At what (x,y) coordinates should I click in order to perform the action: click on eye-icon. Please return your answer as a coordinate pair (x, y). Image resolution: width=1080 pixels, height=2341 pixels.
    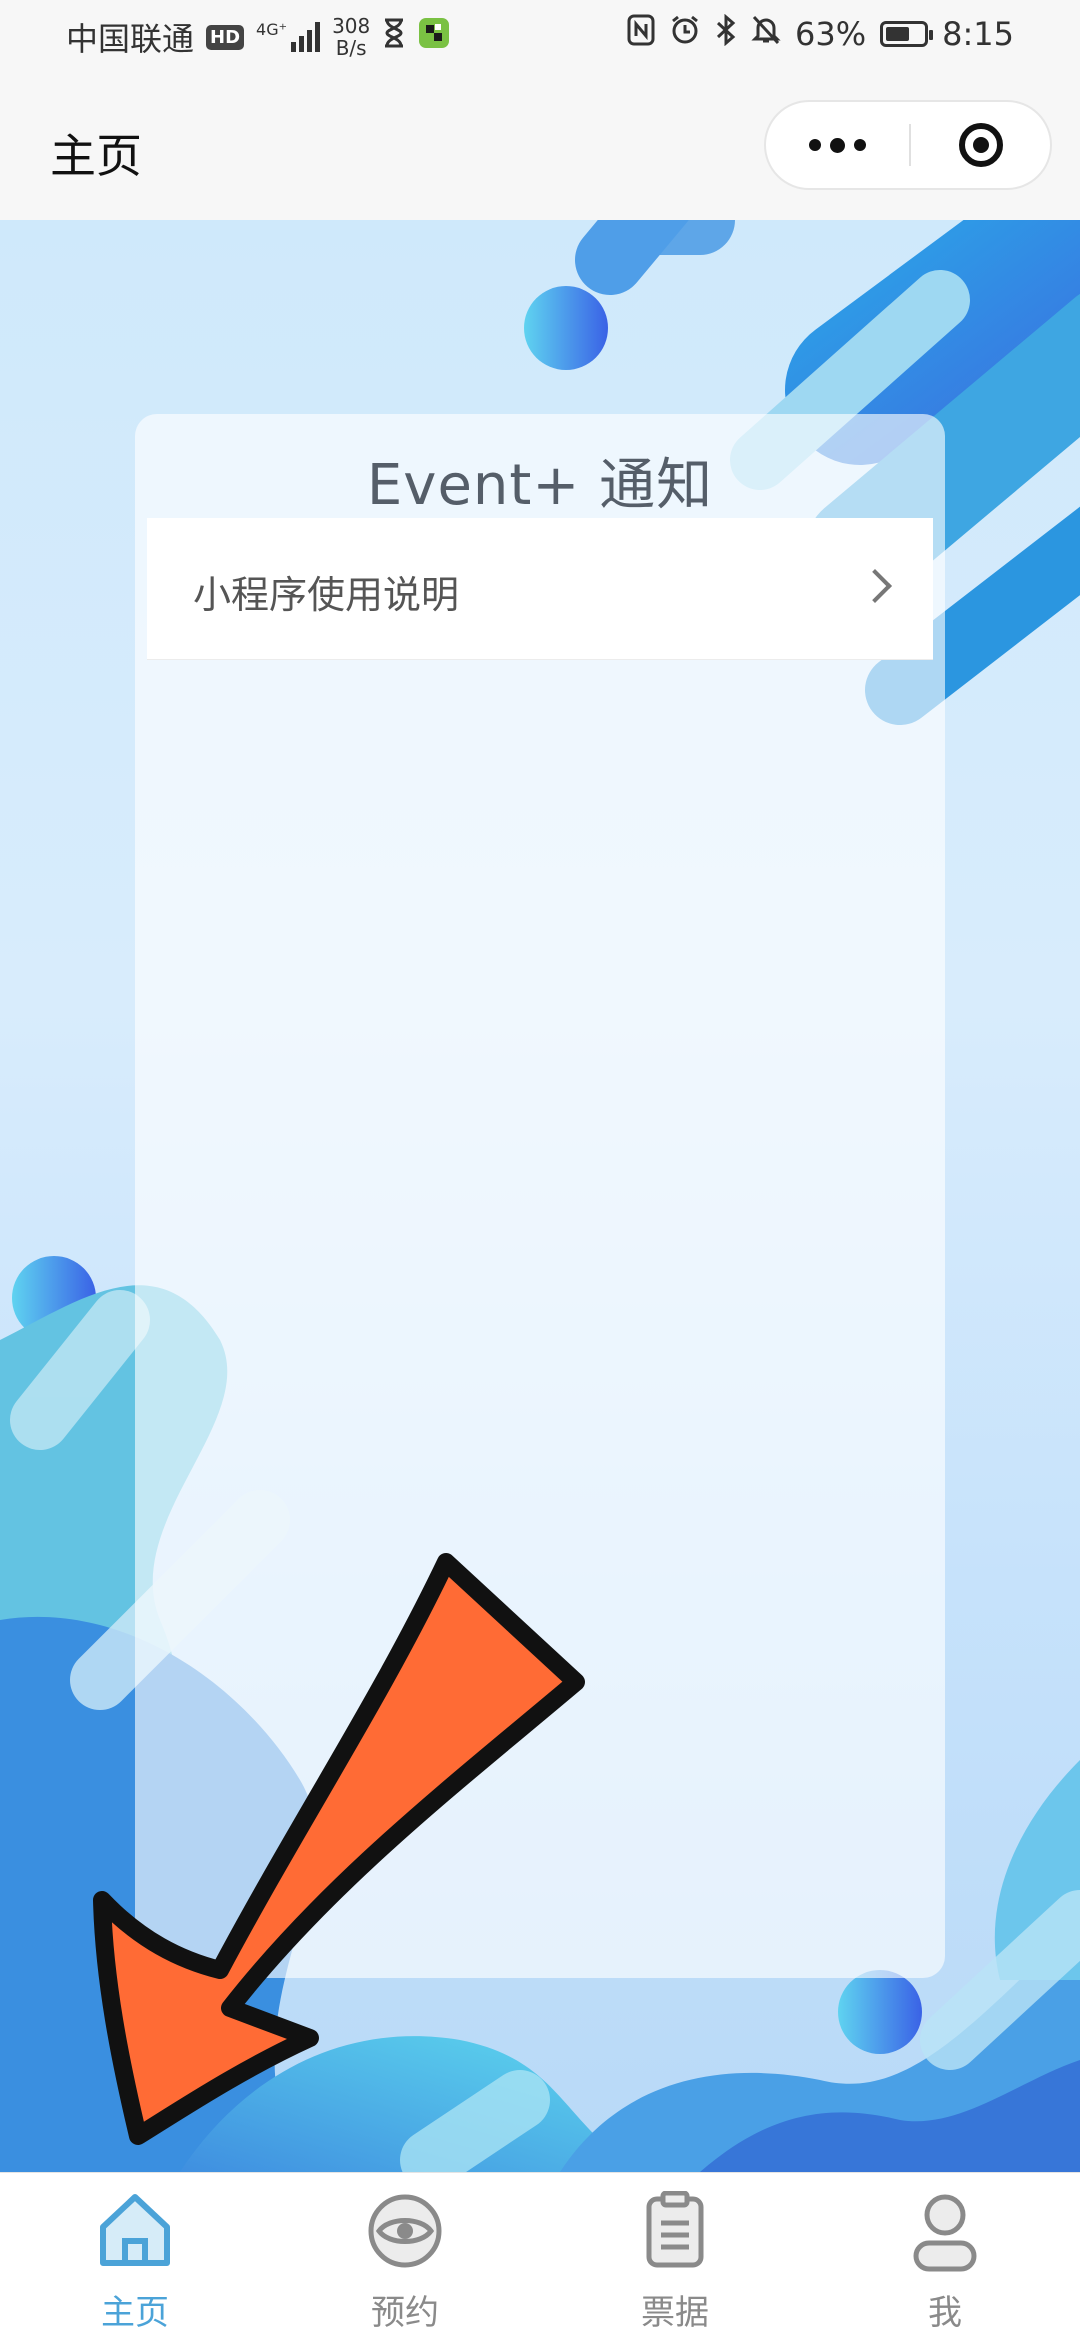
    Looking at the image, I should click on (405, 2231).